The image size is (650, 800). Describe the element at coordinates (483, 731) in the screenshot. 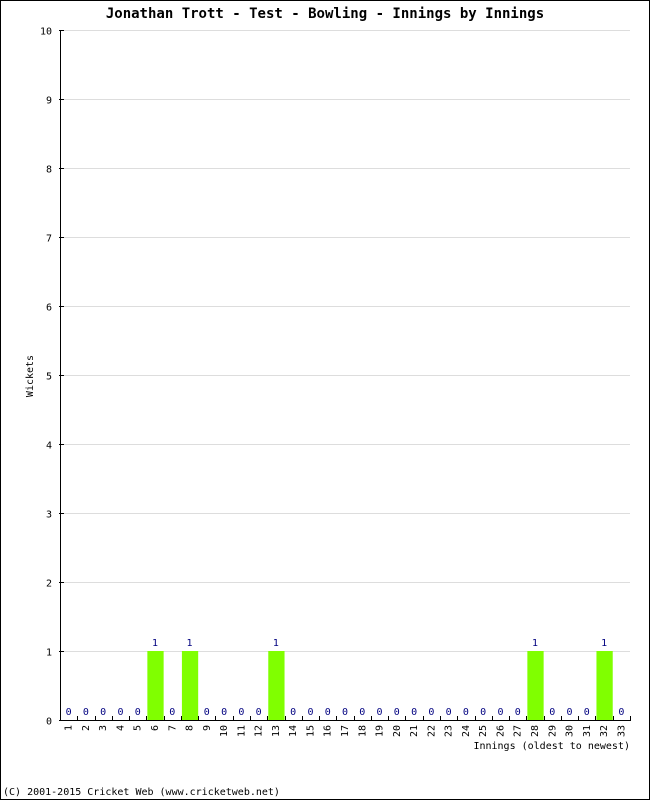

I see `x-tick-label: 25` at that location.